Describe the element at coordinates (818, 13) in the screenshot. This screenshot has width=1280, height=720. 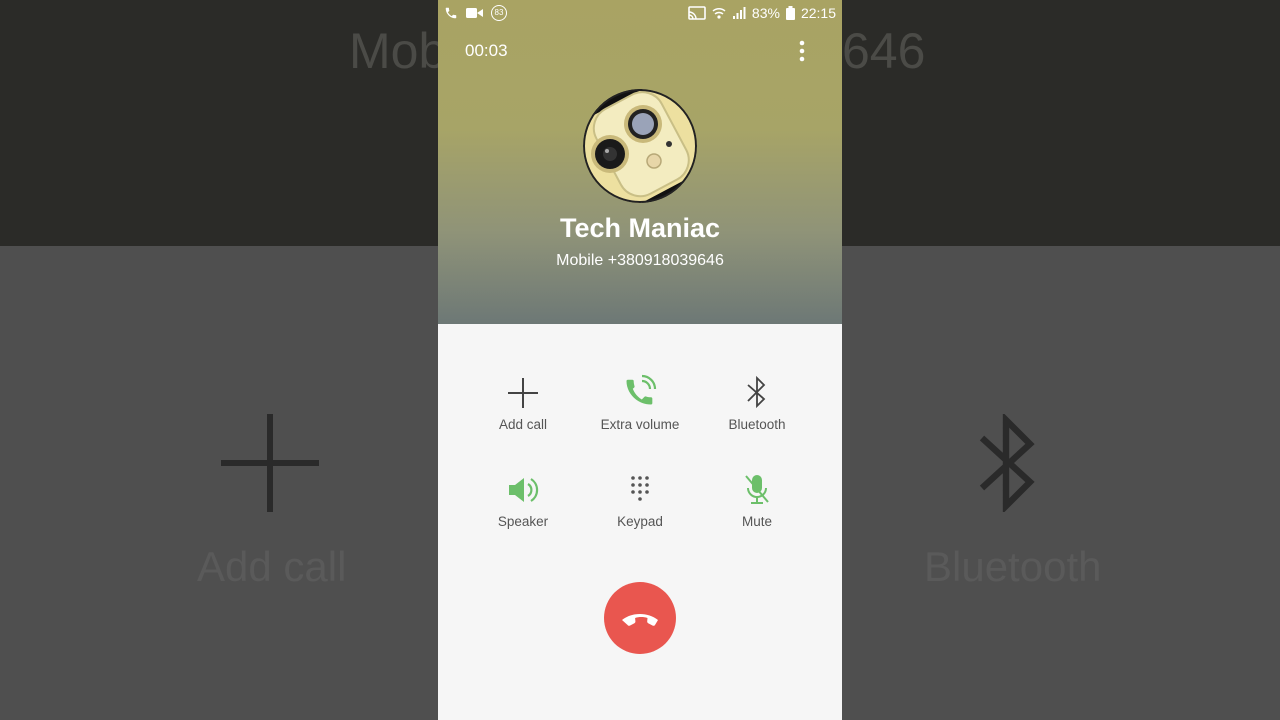
I see `clock: 22:15` at that location.